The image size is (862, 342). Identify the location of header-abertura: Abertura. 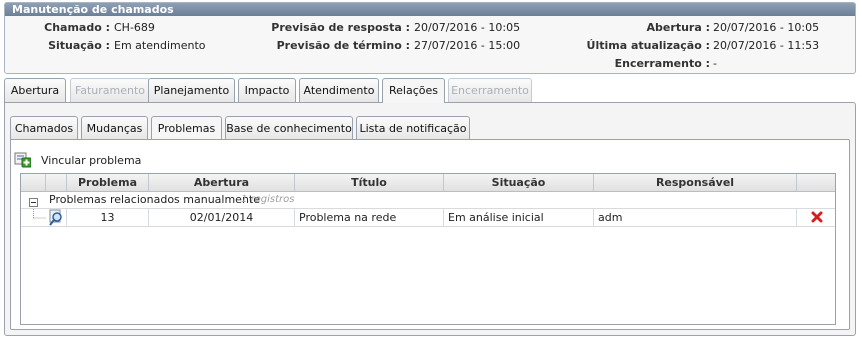
(222, 182).